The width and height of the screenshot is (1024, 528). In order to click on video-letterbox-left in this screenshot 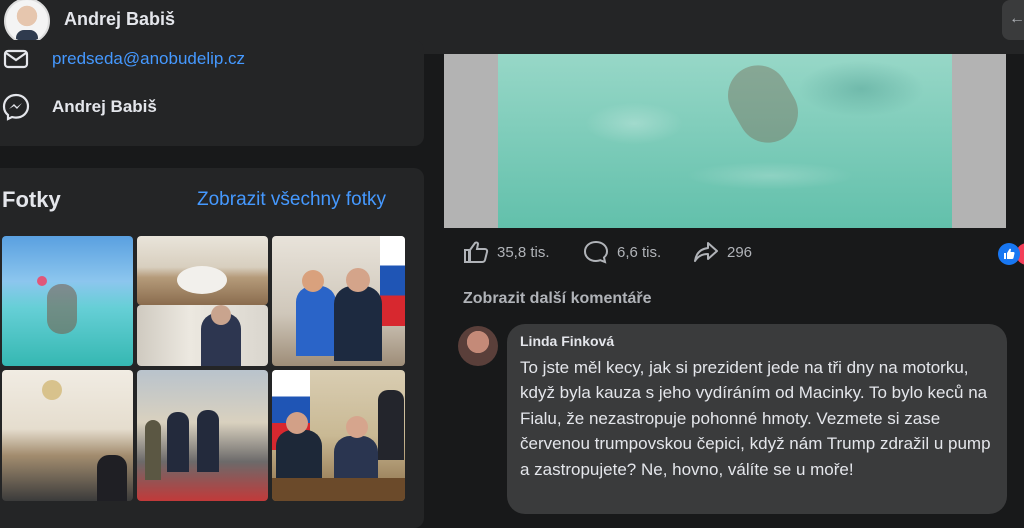, I will do `click(471, 141)`.